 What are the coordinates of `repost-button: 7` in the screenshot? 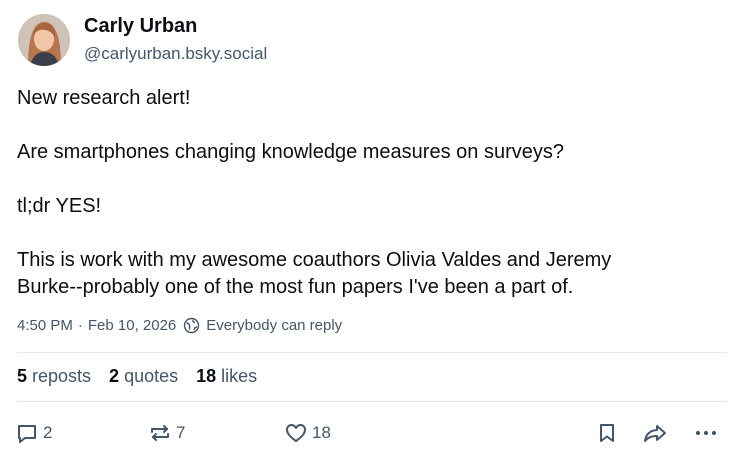 It's located at (166, 433).